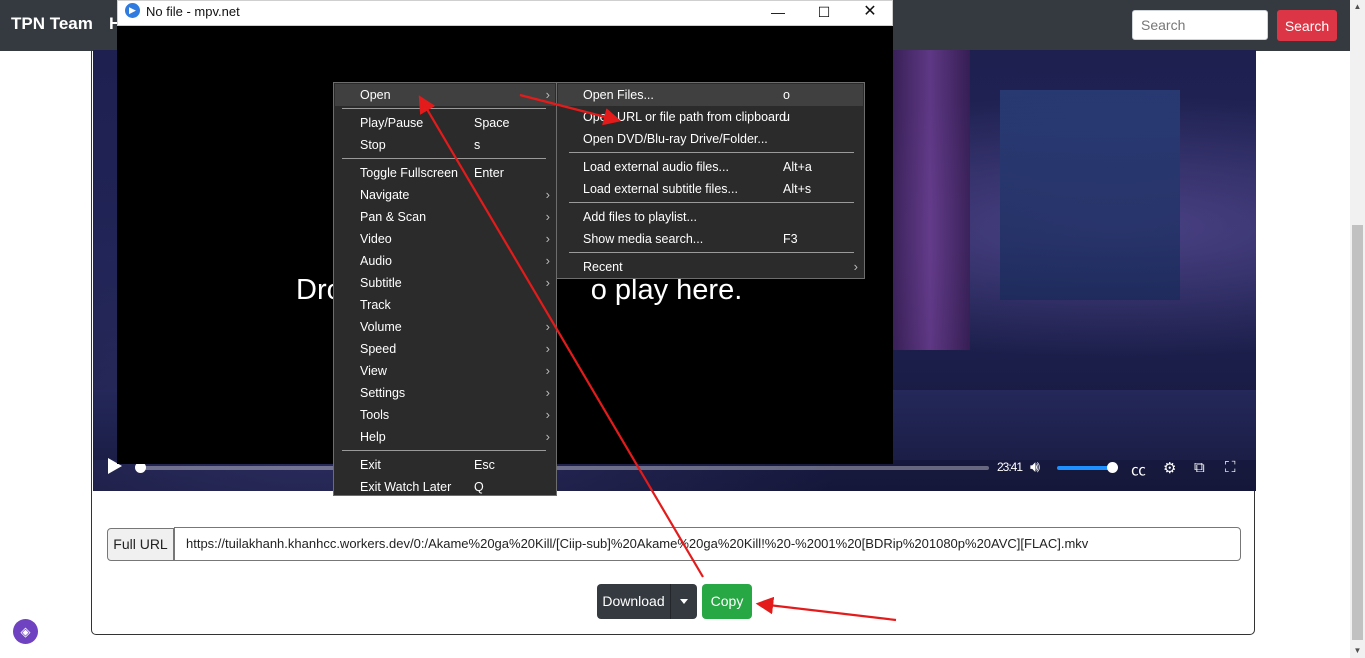 This screenshot has width=1365, height=658. I want to click on settings-gear-icon: ⚙, so click(1169, 468).